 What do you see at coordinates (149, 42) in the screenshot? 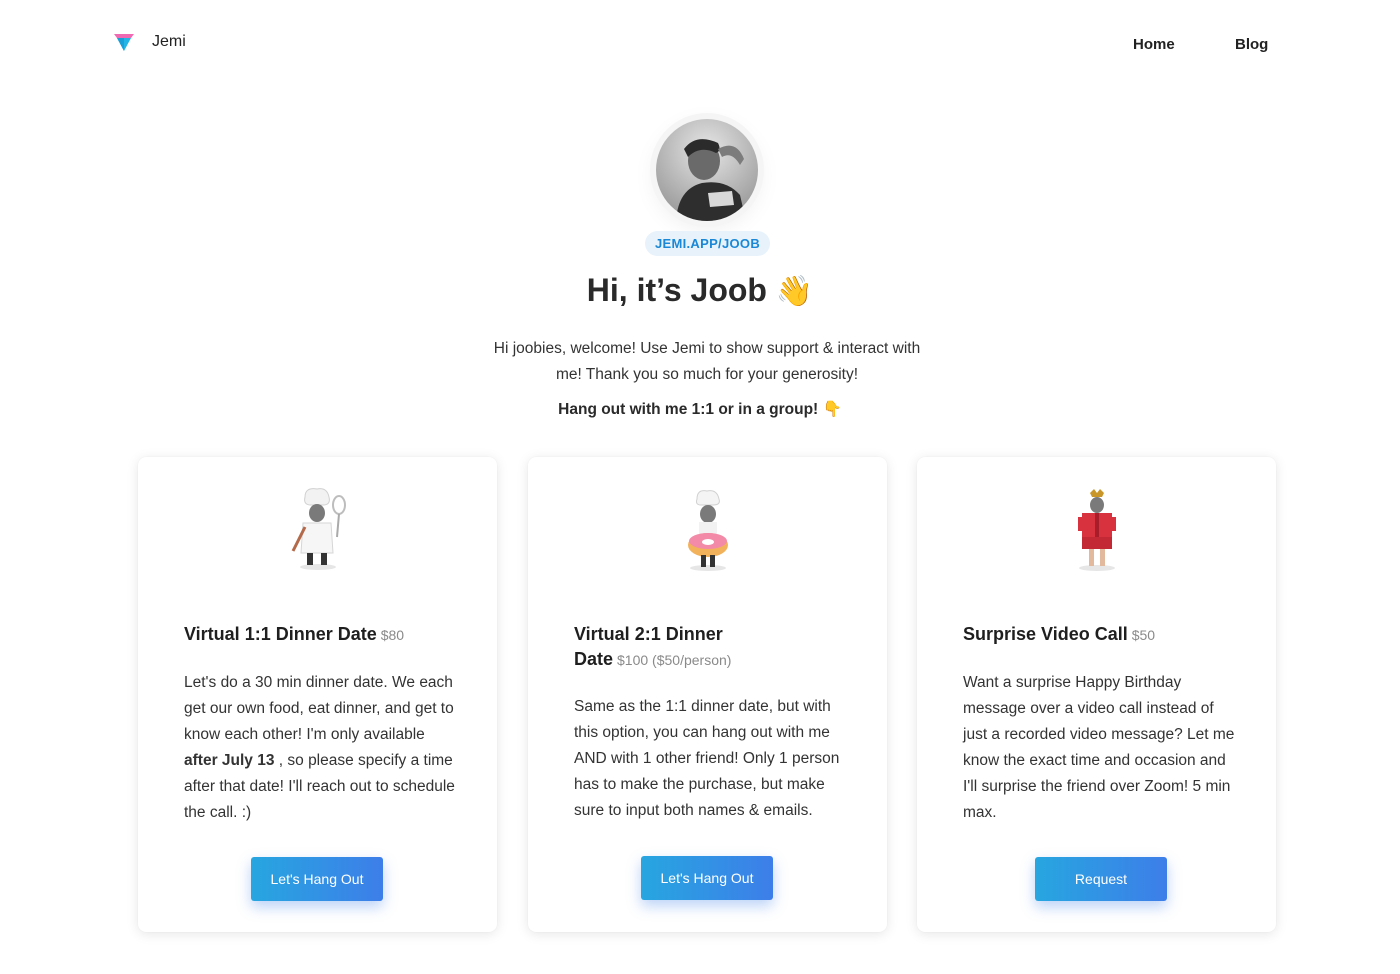
I see `brand: Jemi` at bounding box center [149, 42].